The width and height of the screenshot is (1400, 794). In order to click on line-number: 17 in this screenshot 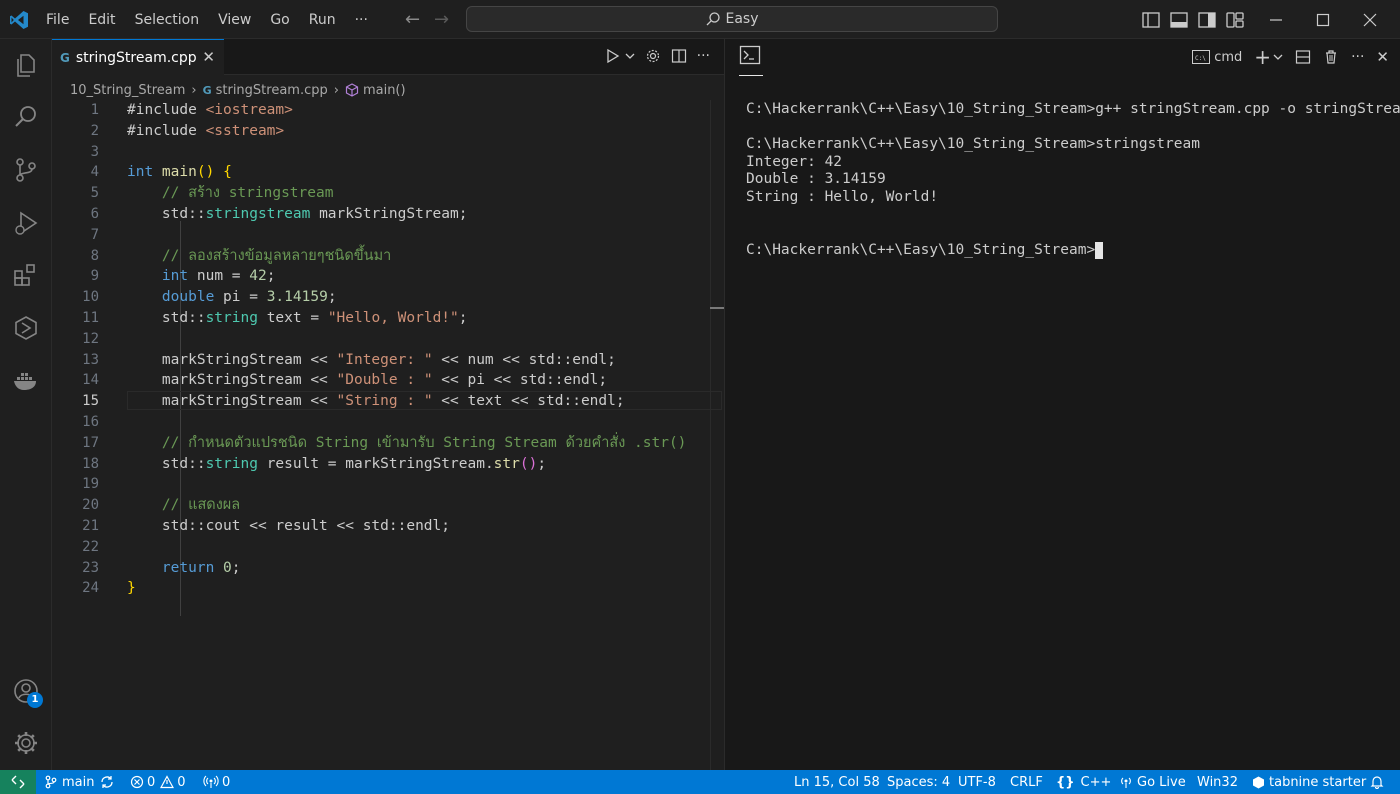, I will do `click(90, 442)`.